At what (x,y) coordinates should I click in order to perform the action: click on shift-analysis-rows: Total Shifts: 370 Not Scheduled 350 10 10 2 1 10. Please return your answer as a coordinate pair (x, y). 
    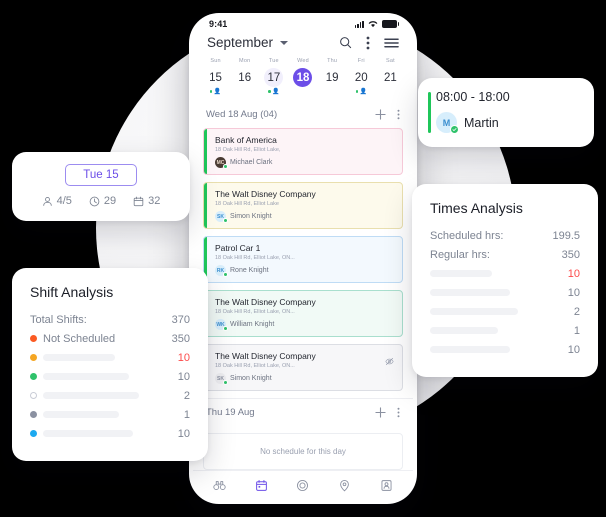
    Looking at the image, I should click on (110, 376).